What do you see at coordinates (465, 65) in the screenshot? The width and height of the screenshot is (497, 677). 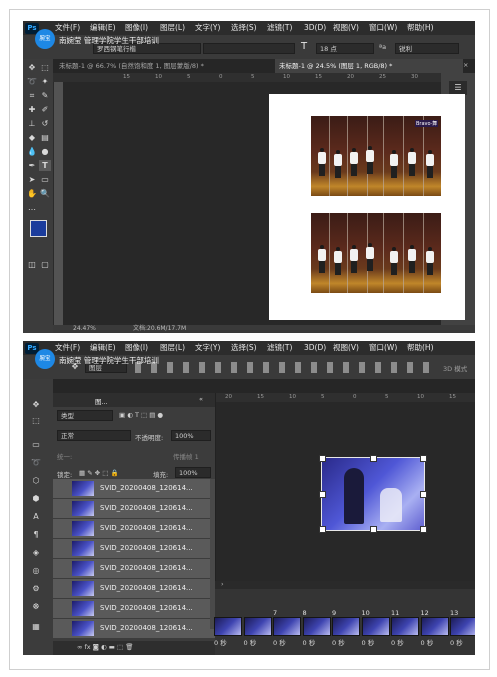 I see `close-tab-icon: ×` at bounding box center [465, 65].